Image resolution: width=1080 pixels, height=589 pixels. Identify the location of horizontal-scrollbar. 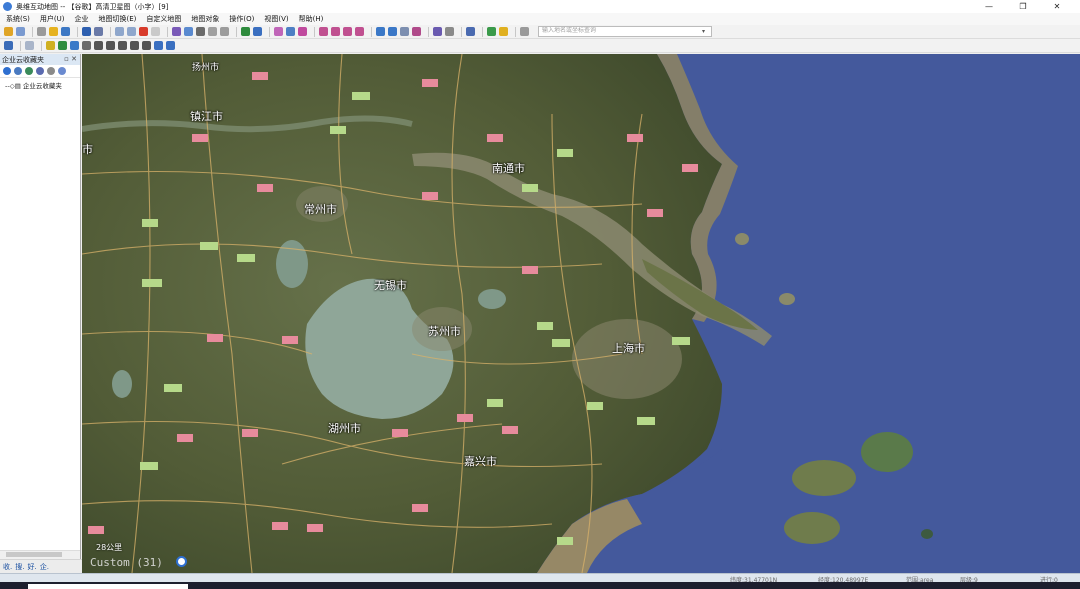
(40, 554).